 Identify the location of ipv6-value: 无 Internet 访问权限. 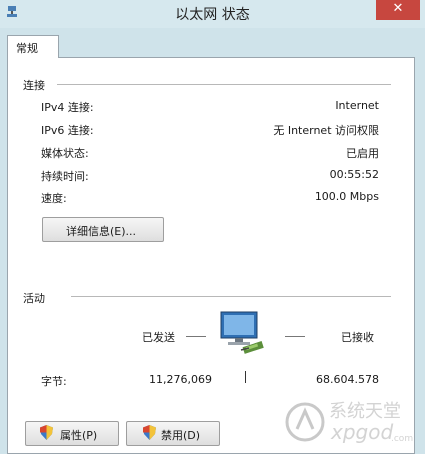
(326, 130).